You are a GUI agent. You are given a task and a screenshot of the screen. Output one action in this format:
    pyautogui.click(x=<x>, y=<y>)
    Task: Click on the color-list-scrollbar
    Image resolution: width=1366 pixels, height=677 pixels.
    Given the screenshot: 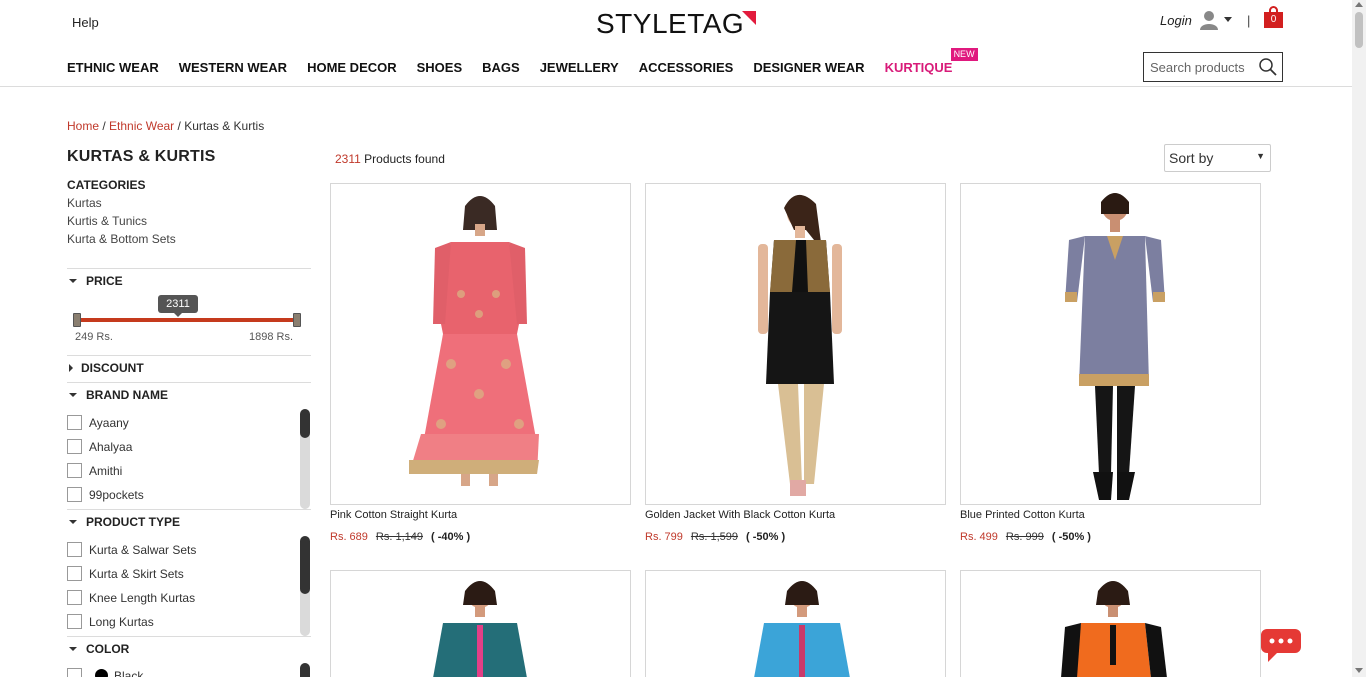 What is the action you would take?
    pyautogui.click(x=305, y=670)
    